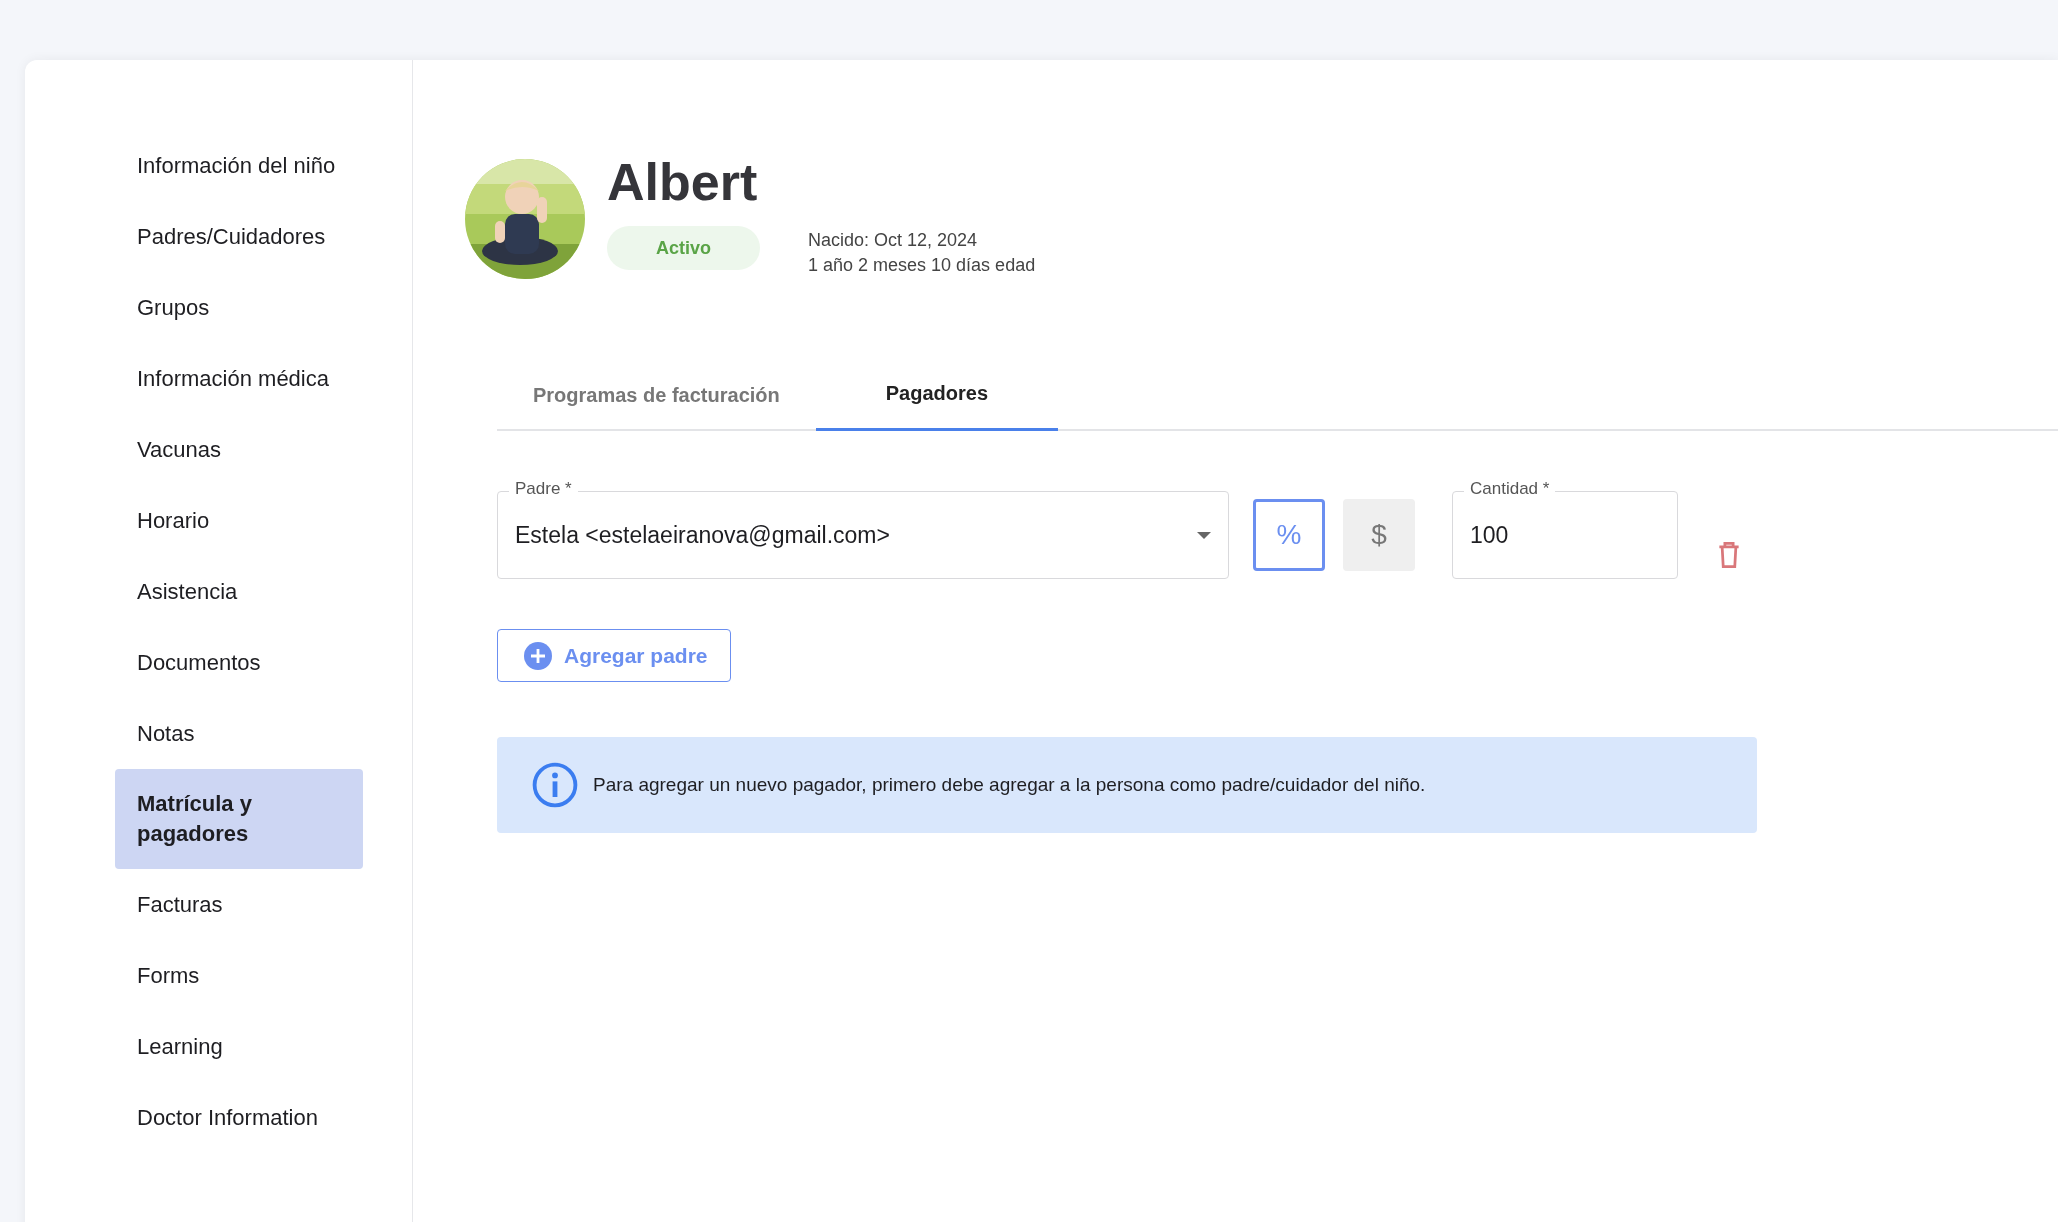 Image resolution: width=2058 pixels, height=1222 pixels. Describe the element at coordinates (555, 785) in the screenshot. I see `info-icon` at that location.